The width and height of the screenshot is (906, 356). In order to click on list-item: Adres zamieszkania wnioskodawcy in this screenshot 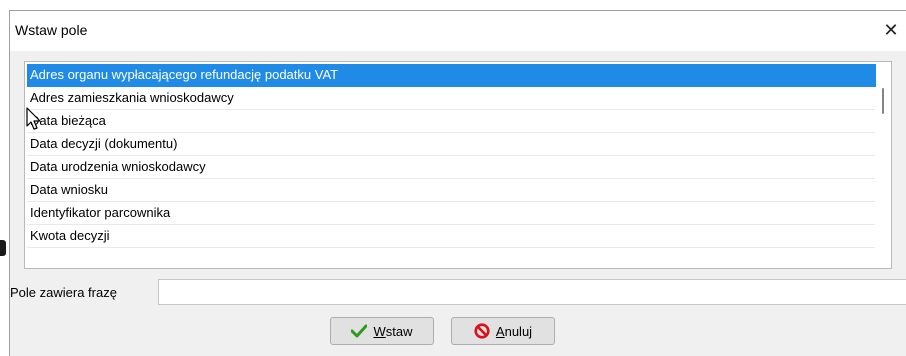, I will do `click(451, 98)`.